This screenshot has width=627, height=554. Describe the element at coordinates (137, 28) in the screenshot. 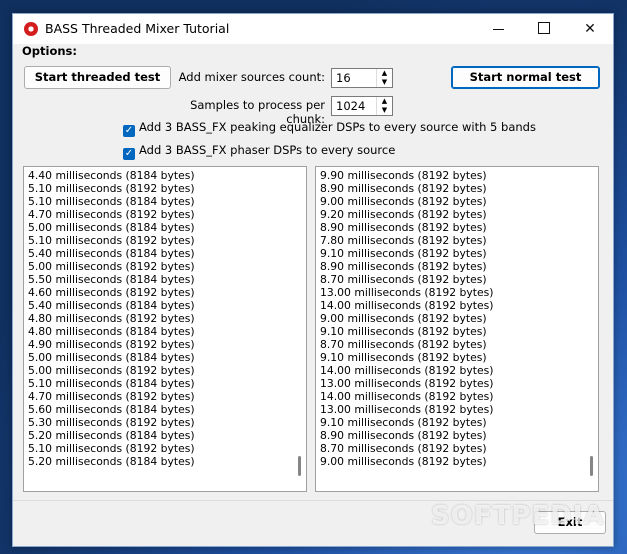

I see `window-title: BASS Threaded Mixer Tutorial` at that location.